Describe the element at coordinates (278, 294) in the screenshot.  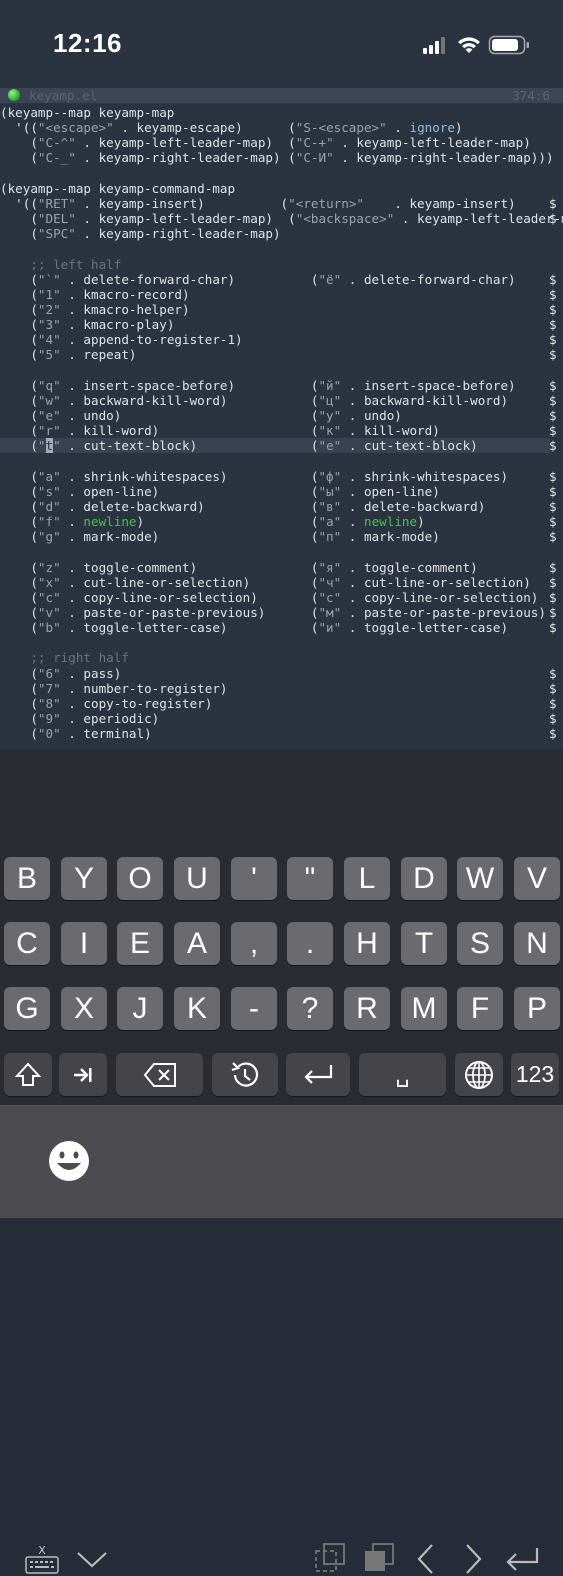
I see `code-line: ("1" . kmacro-record) $` at that location.